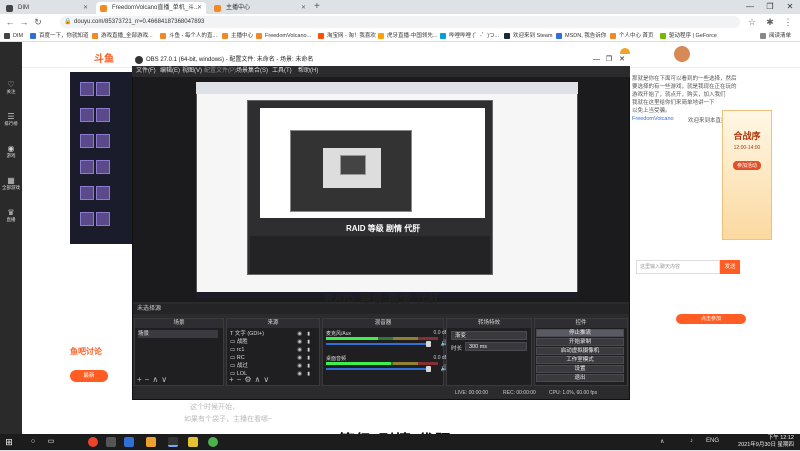 This screenshot has height=451, width=800. Describe the element at coordinates (11, 183) in the screenshot. I see `nav-item-all-games: ▦ 全部游戏` at that location.